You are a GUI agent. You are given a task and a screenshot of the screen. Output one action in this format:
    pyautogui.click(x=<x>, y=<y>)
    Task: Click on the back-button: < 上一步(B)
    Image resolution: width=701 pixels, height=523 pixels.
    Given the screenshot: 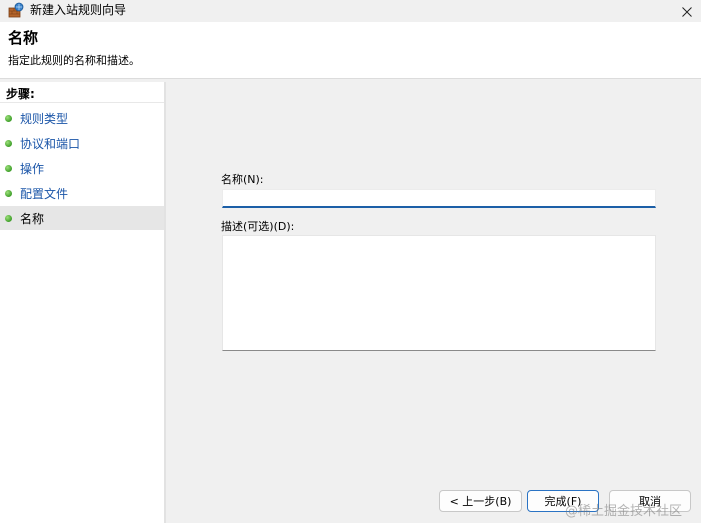 What is the action you would take?
    pyautogui.click(x=480, y=501)
    